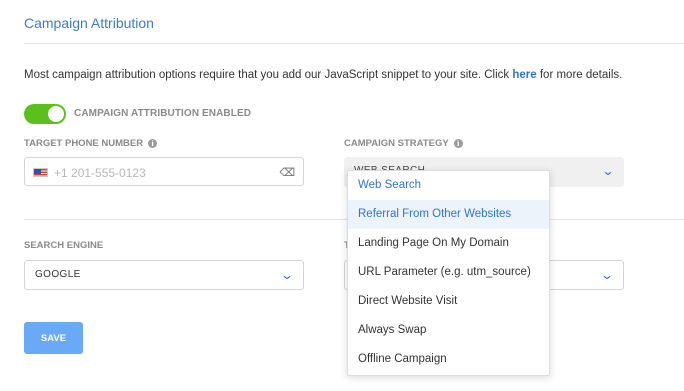 The image size is (684, 391). I want to click on strategy-option: URL Parameter (e.g. utm_source), so click(448, 272).